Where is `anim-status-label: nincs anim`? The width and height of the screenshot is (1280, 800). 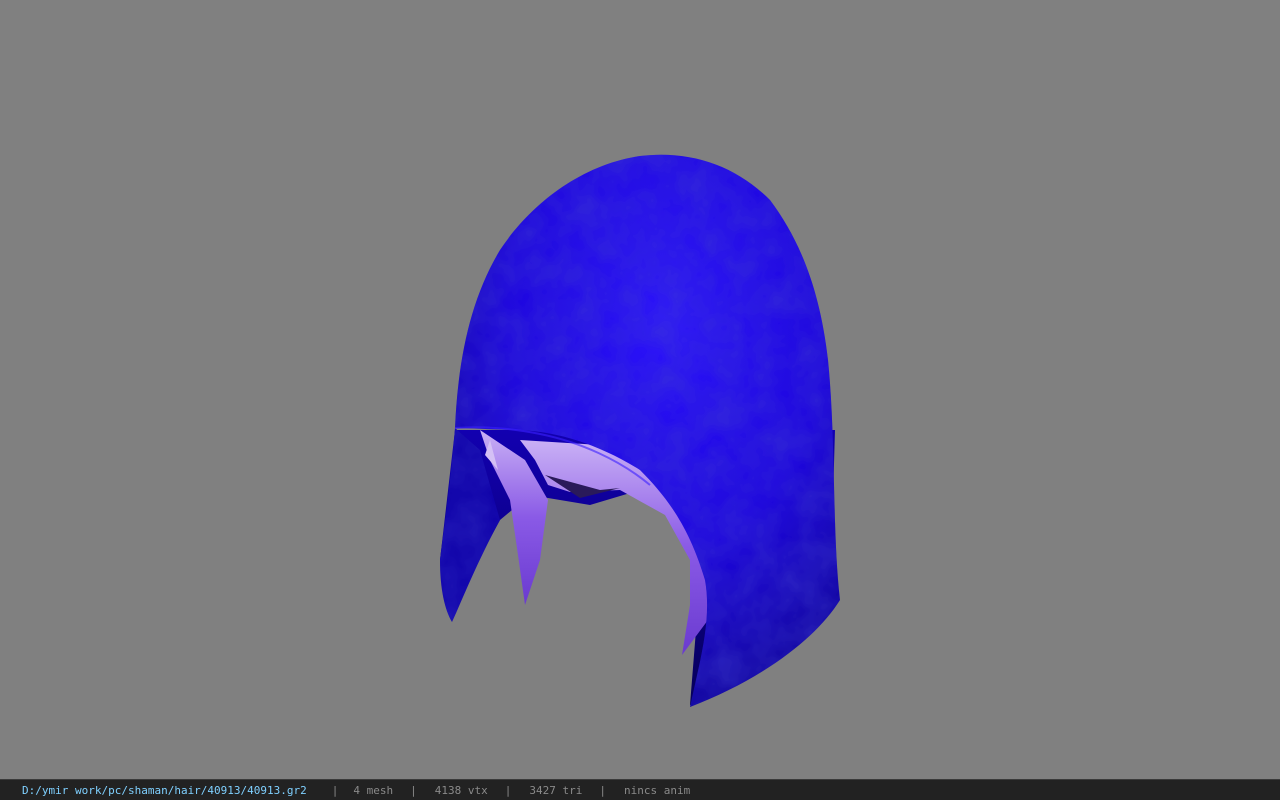
anim-status-label: nincs anim is located at coordinates (657, 790).